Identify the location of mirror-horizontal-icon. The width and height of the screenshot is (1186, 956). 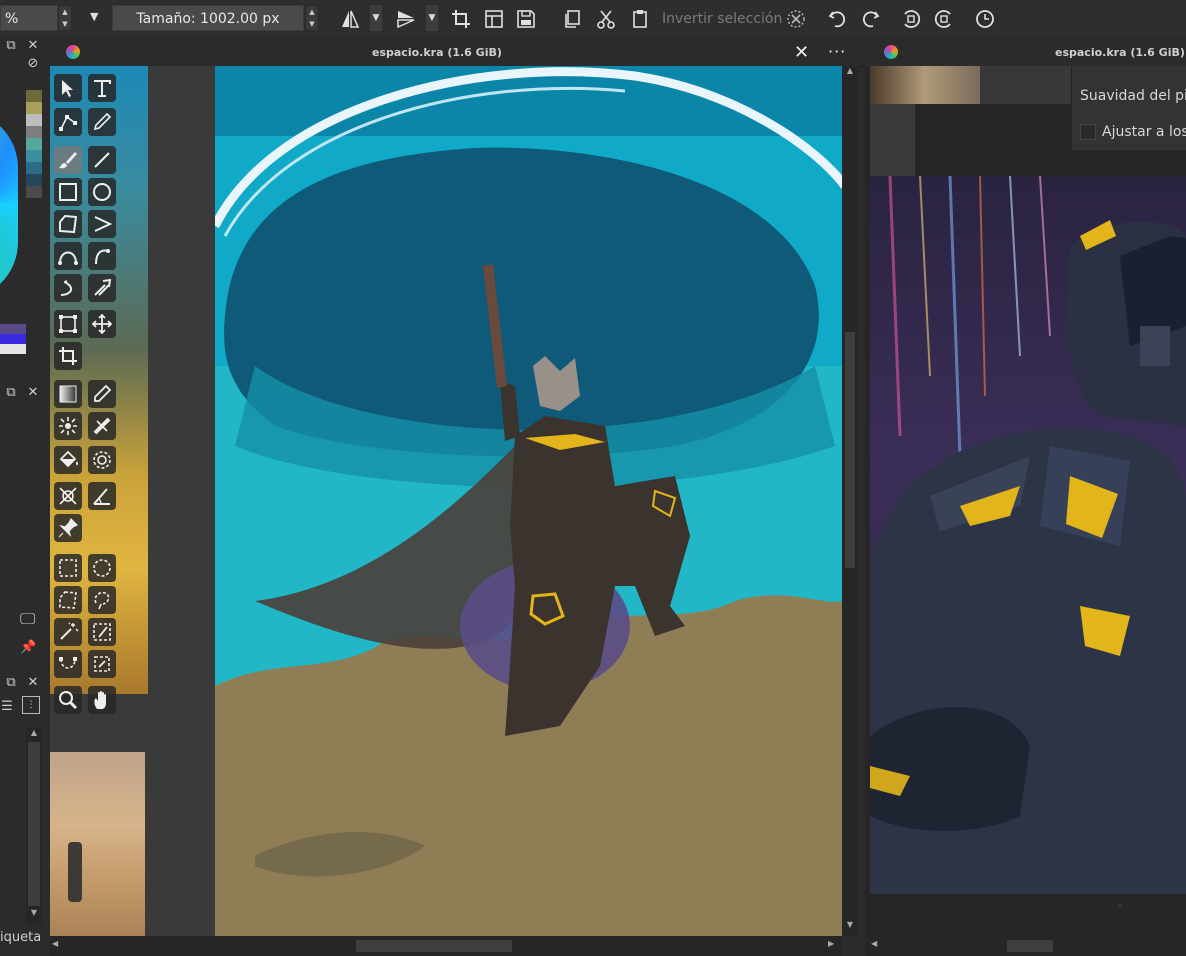
(350, 19).